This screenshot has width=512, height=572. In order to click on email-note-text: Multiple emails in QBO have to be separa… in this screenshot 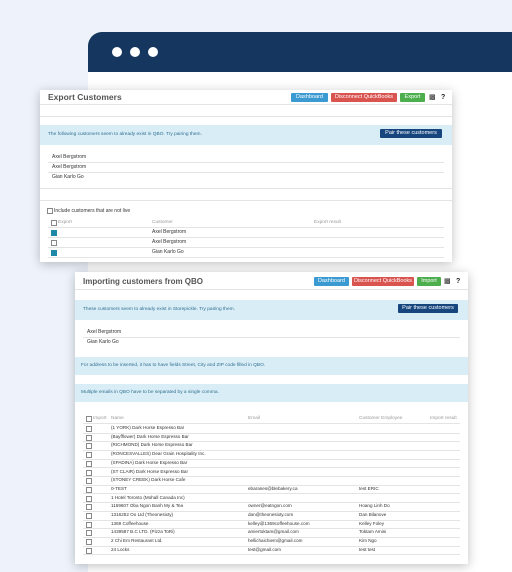, I will do `click(150, 392)`.